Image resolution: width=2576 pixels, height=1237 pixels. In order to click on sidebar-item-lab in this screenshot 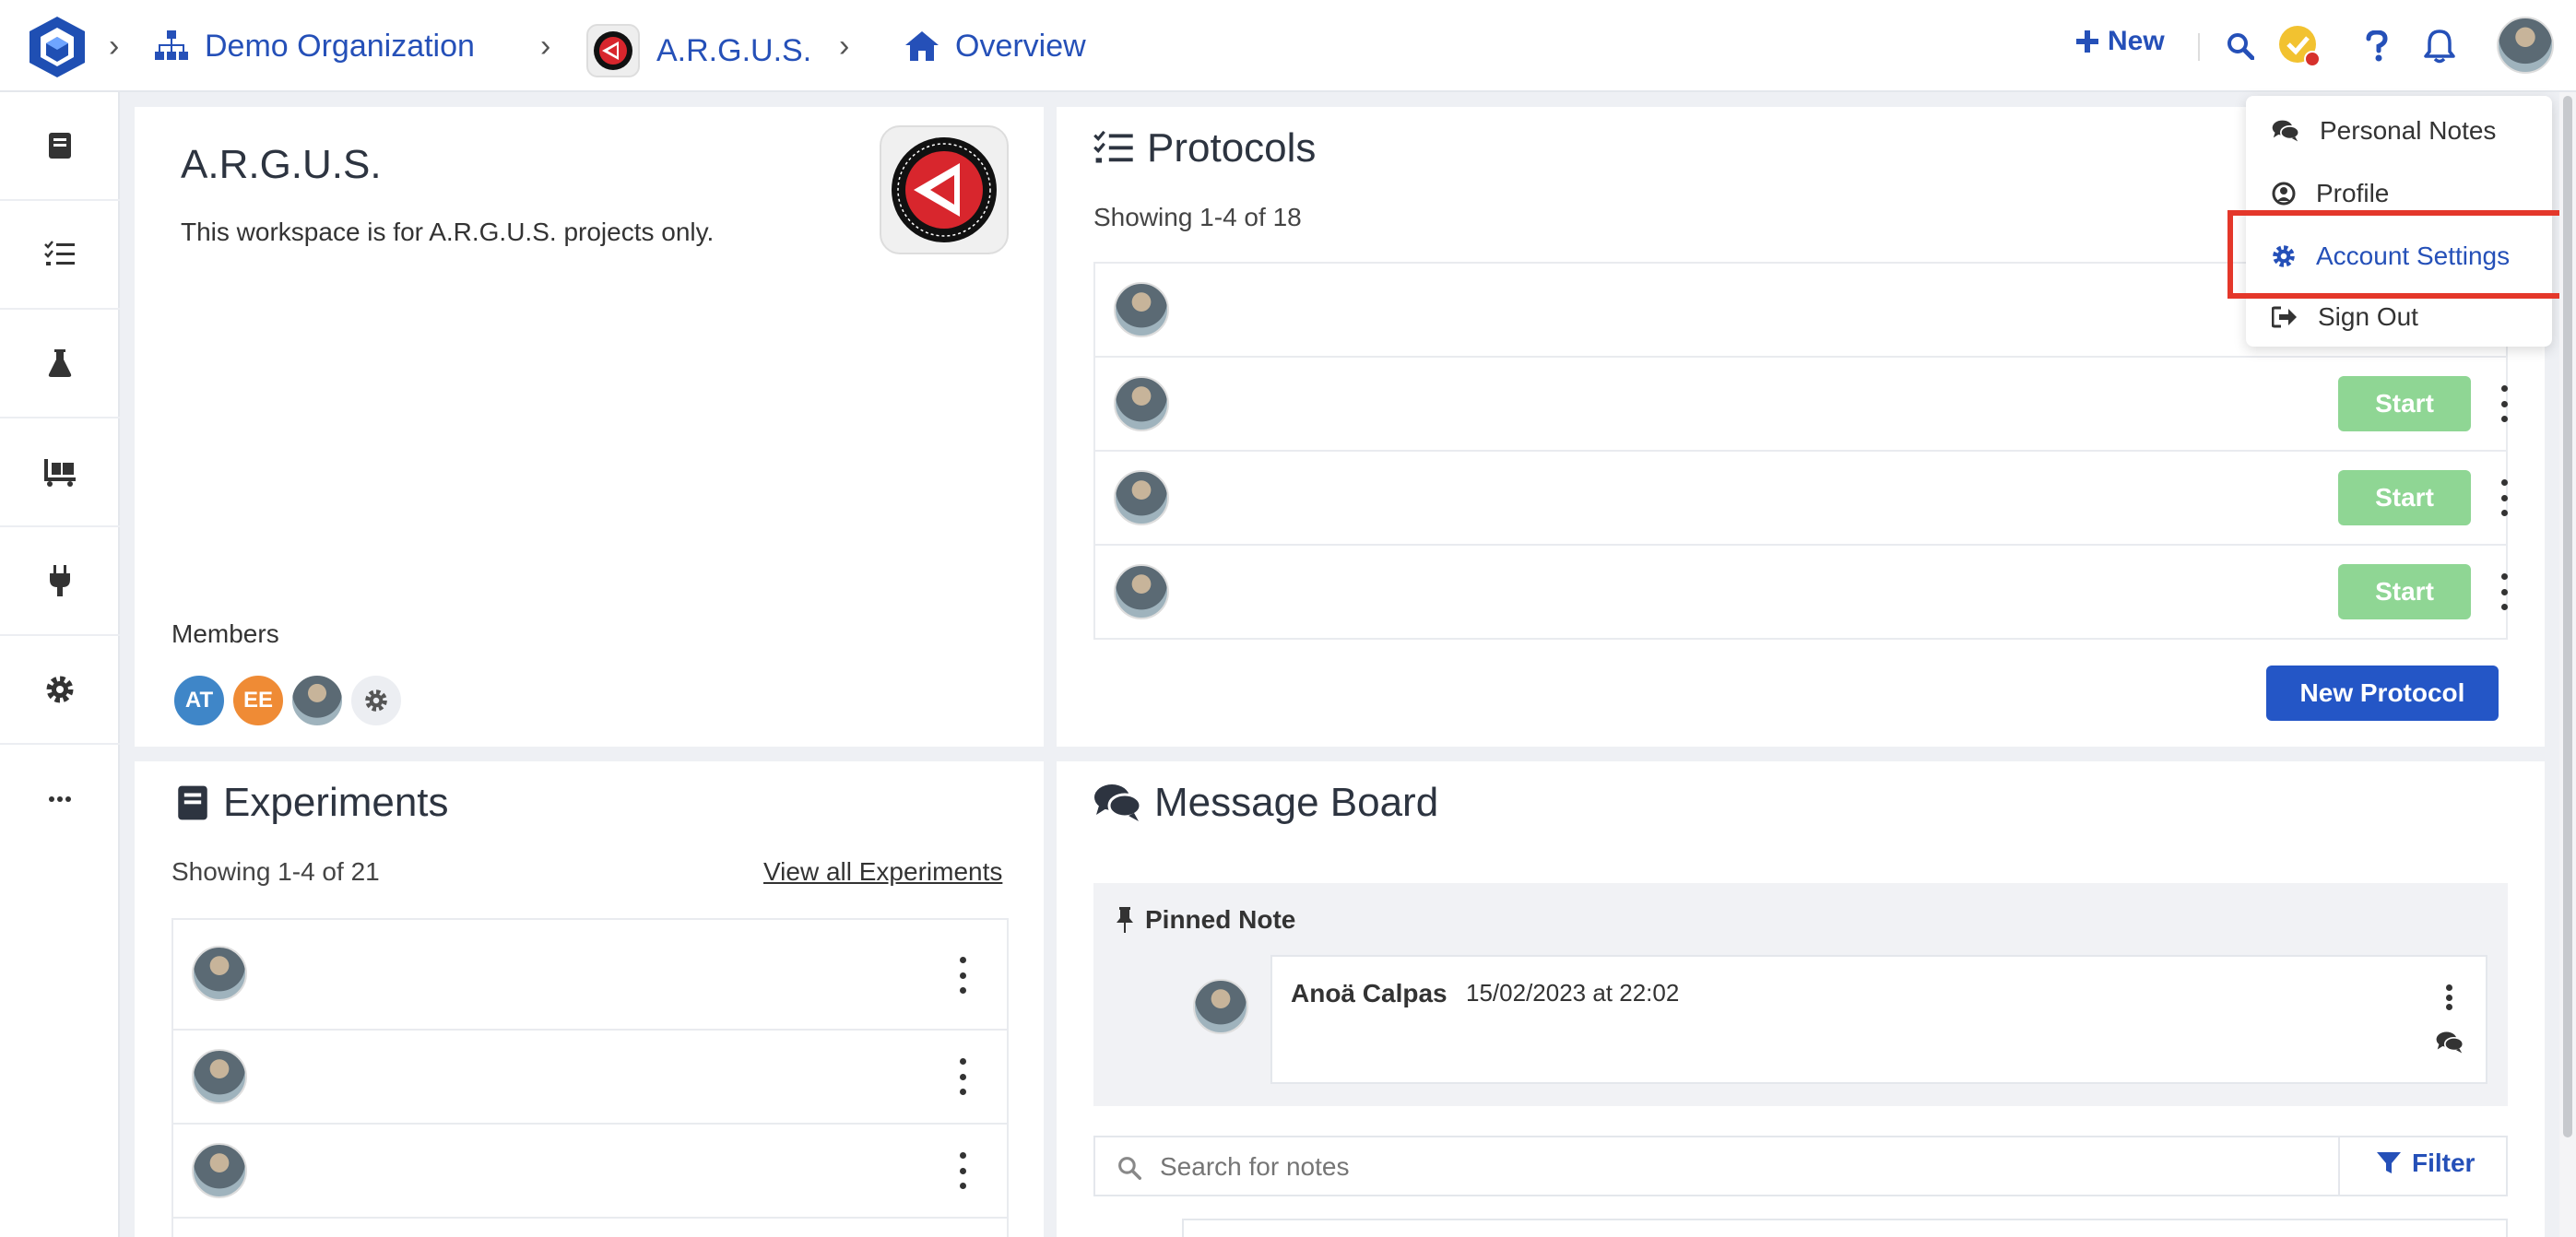, I will do `click(60, 364)`.